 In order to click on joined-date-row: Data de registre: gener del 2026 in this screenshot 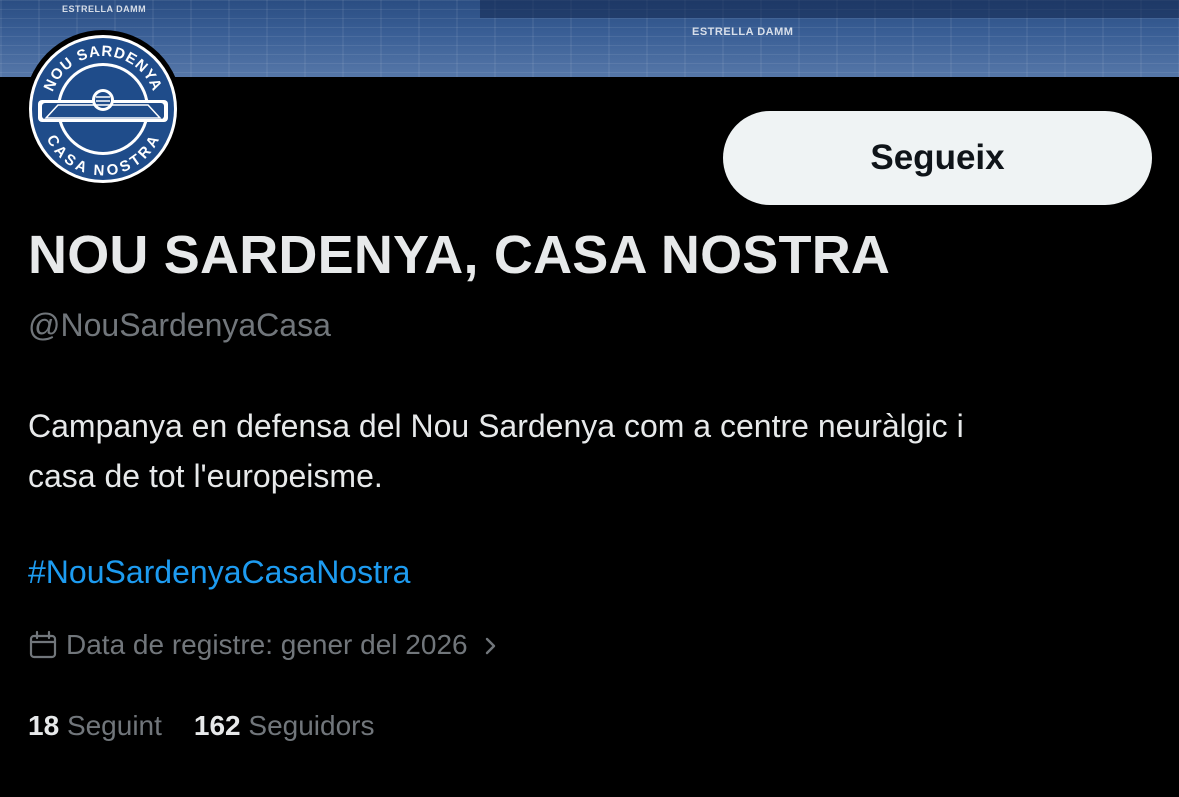, I will do `click(264, 645)`.